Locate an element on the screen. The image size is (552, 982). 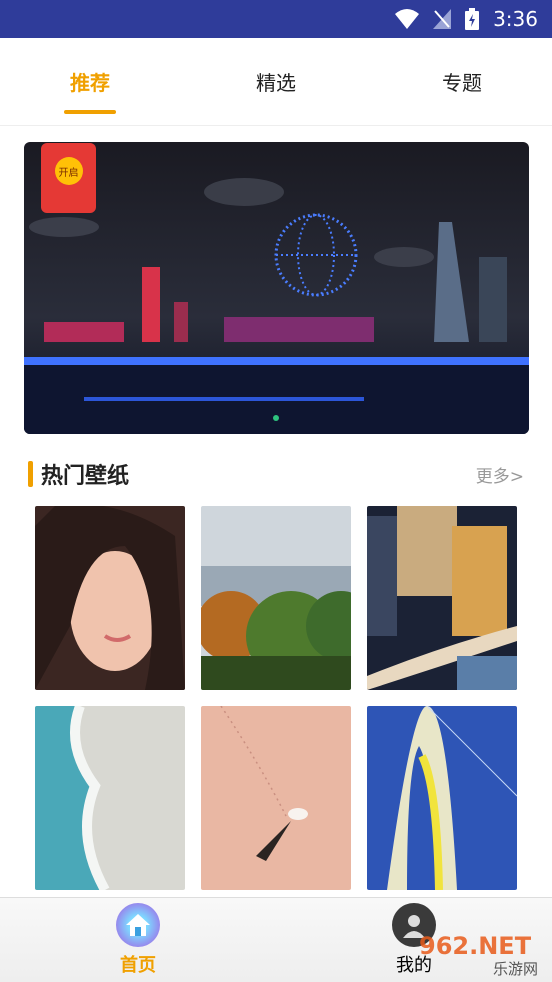
tab-featured: 精选 is located at coordinates (276, 81).